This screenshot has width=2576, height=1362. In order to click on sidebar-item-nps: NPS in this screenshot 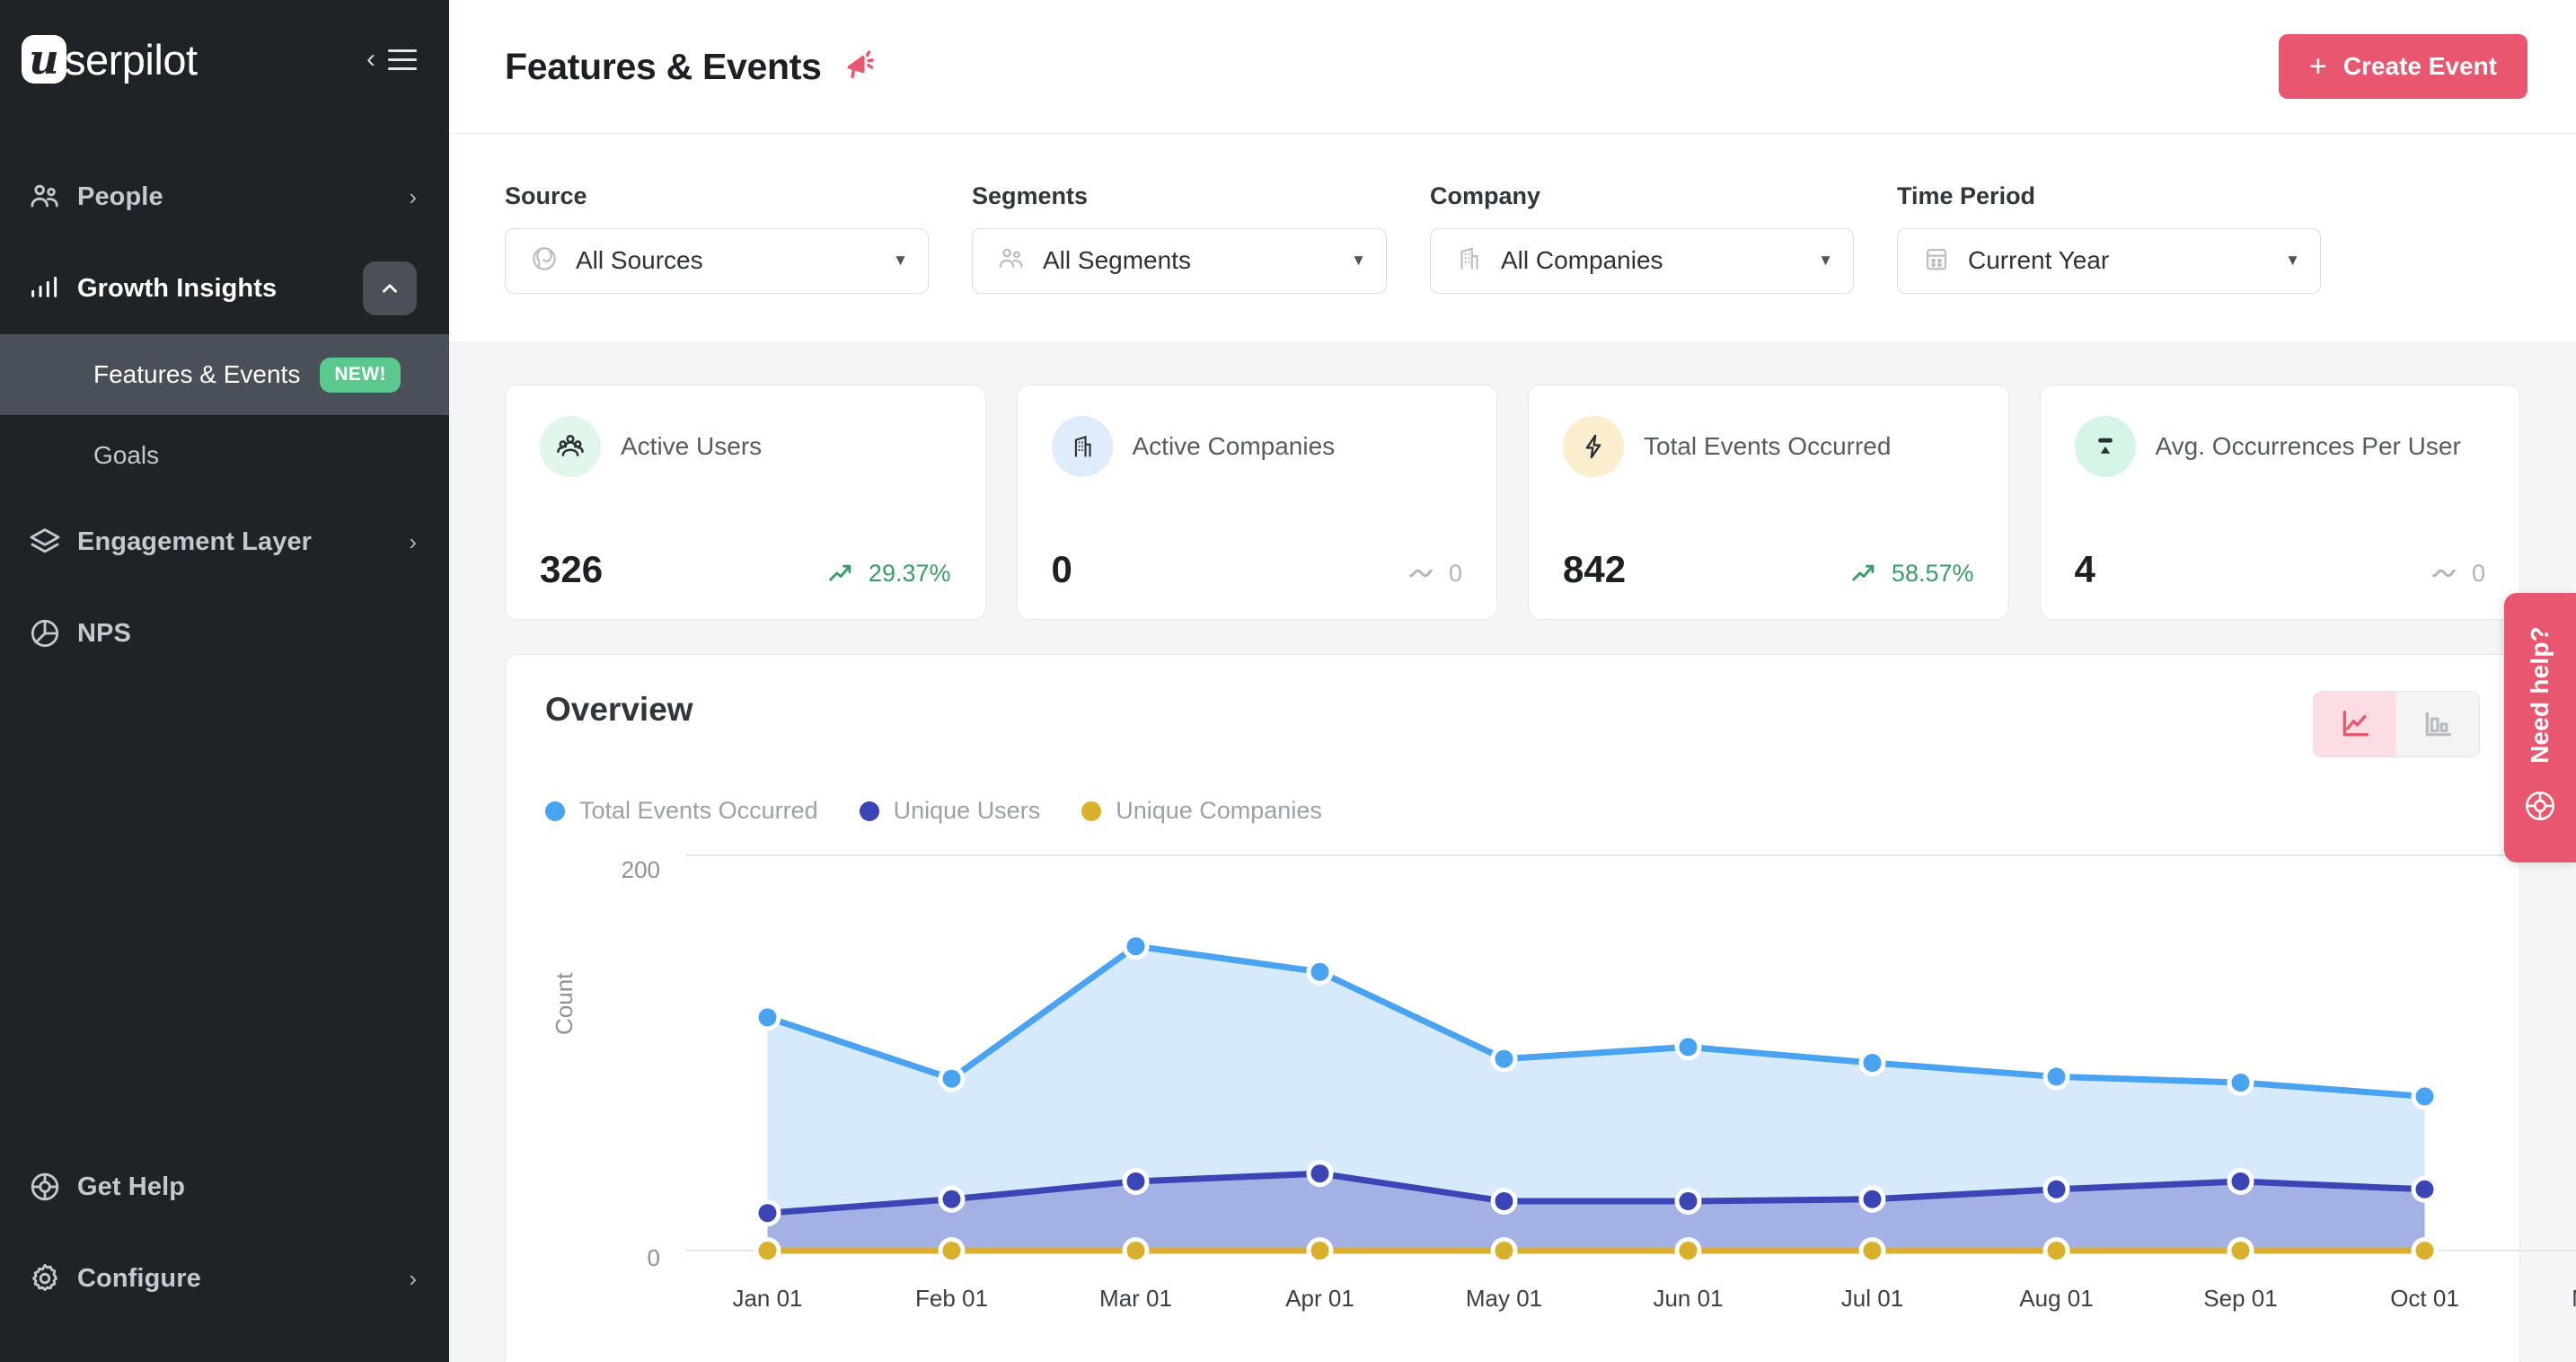, I will do `click(224, 633)`.